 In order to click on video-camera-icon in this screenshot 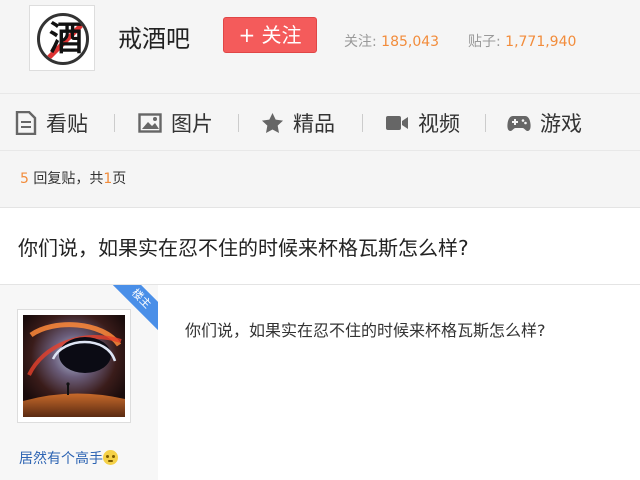, I will do `click(397, 123)`.